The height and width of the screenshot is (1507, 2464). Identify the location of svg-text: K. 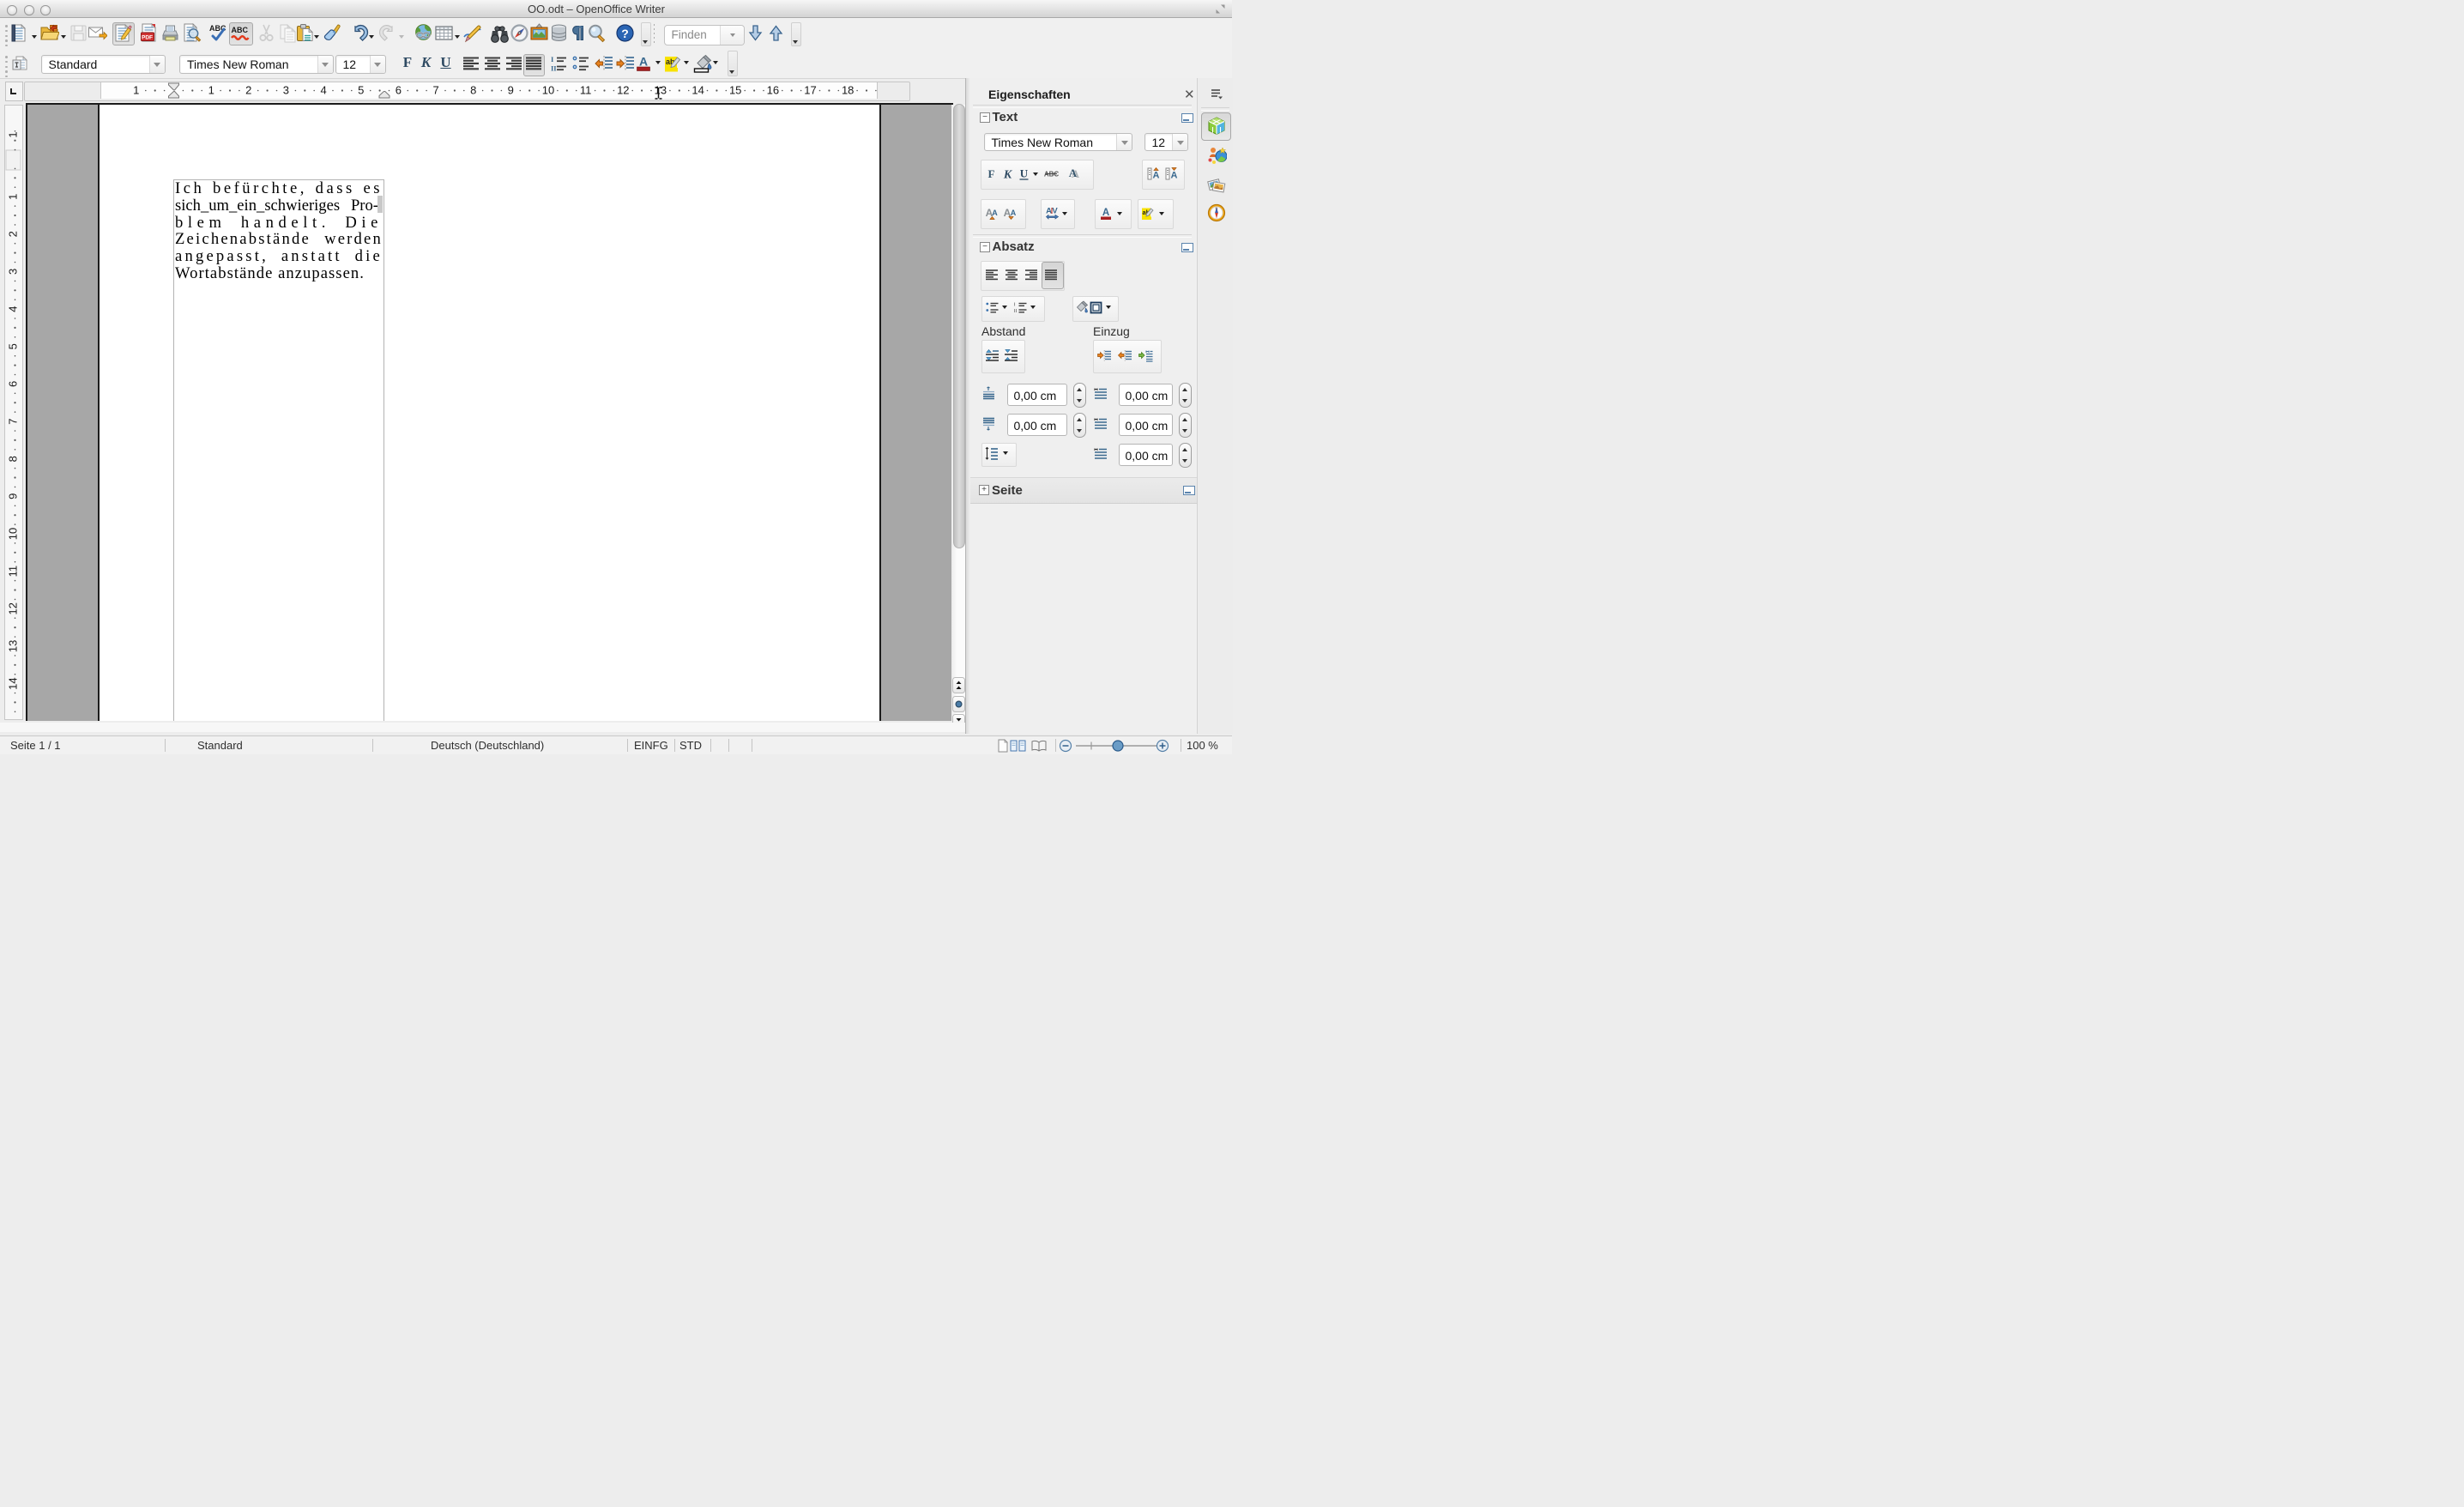
(1008, 175).